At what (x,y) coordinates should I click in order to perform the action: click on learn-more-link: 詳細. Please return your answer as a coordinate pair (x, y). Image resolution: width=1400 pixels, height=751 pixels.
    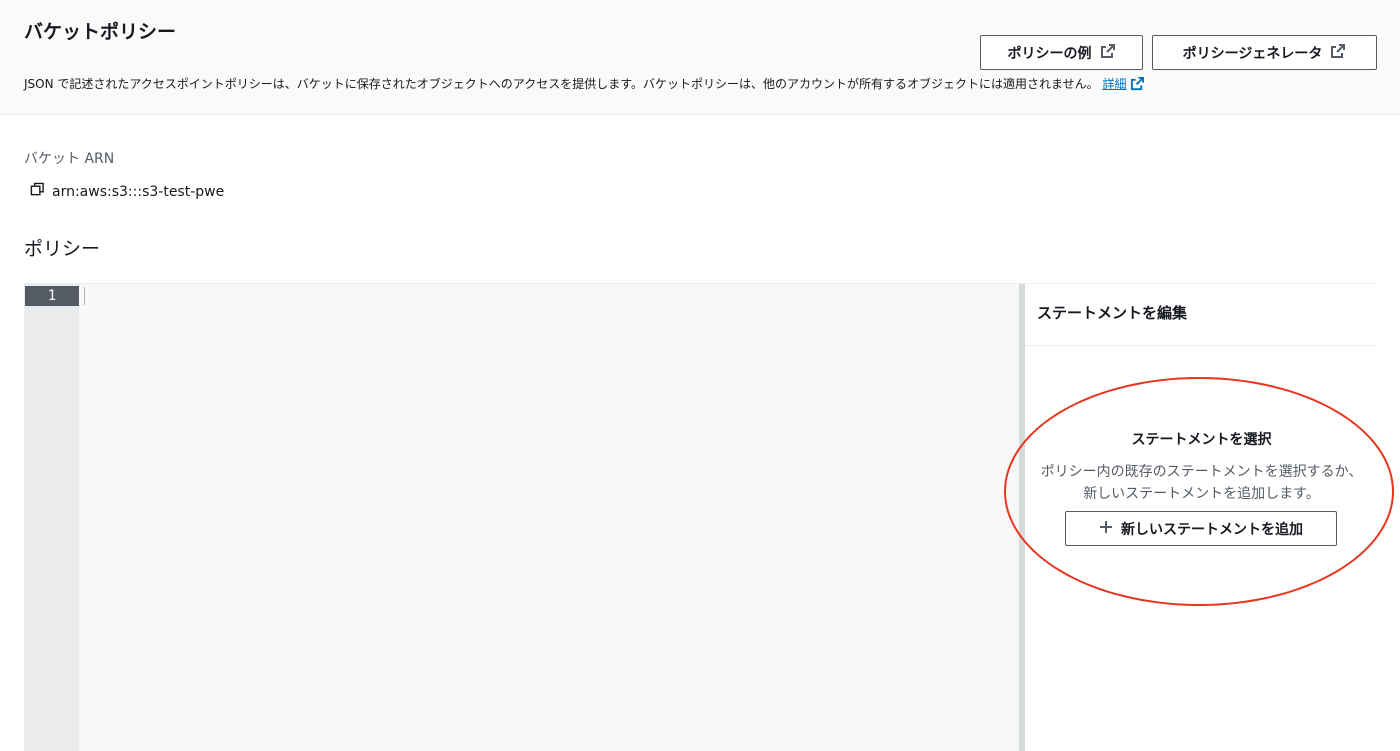
    Looking at the image, I should click on (1114, 84).